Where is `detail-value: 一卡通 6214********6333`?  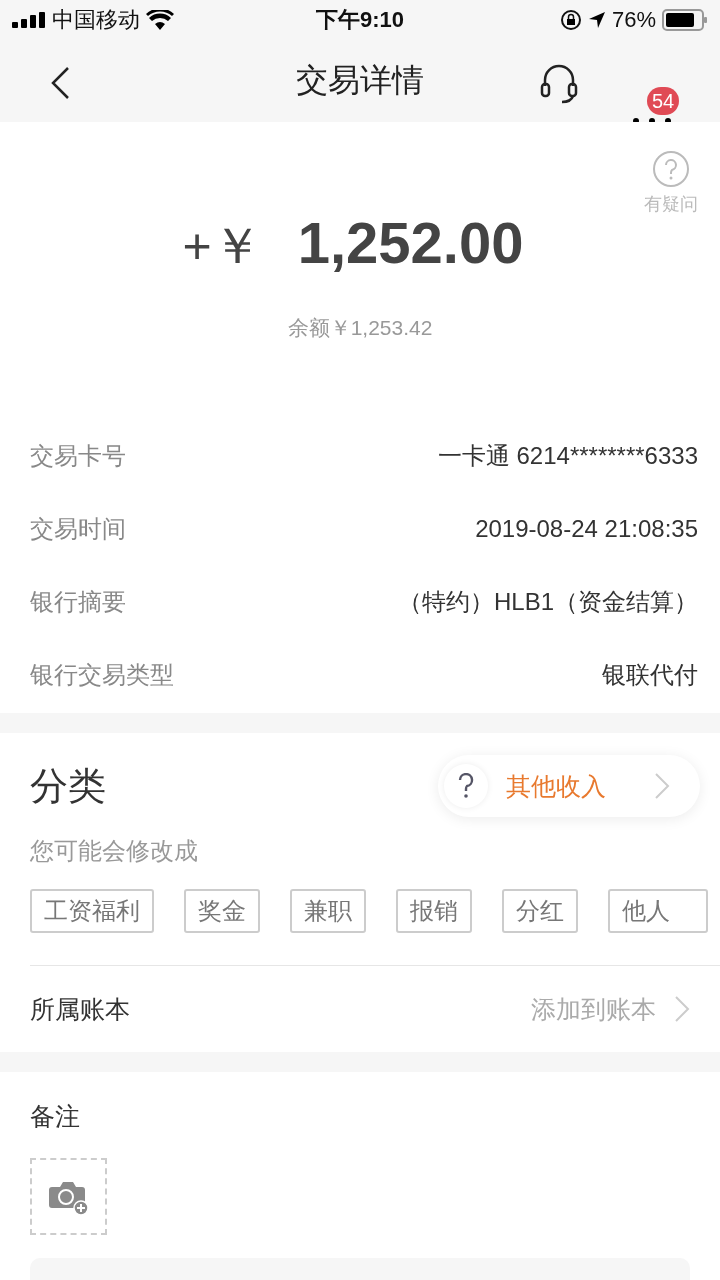
detail-value: 一卡通 6214********6333 is located at coordinates (567, 455).